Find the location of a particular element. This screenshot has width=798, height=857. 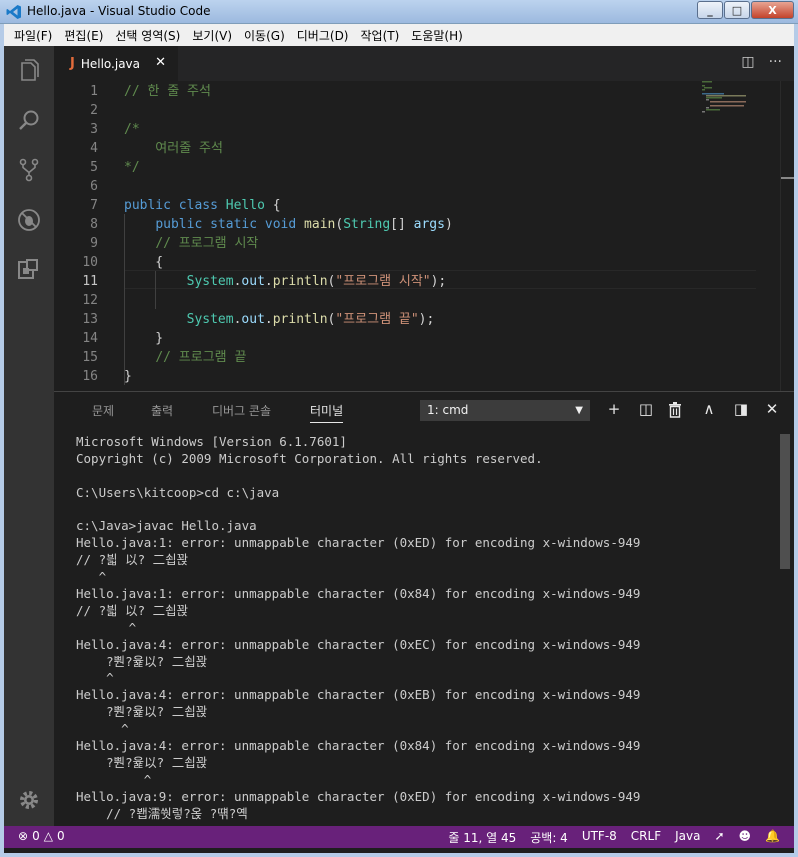

window-title: Hello.java - Visual Studio Code is located at coordinates (119, 11).